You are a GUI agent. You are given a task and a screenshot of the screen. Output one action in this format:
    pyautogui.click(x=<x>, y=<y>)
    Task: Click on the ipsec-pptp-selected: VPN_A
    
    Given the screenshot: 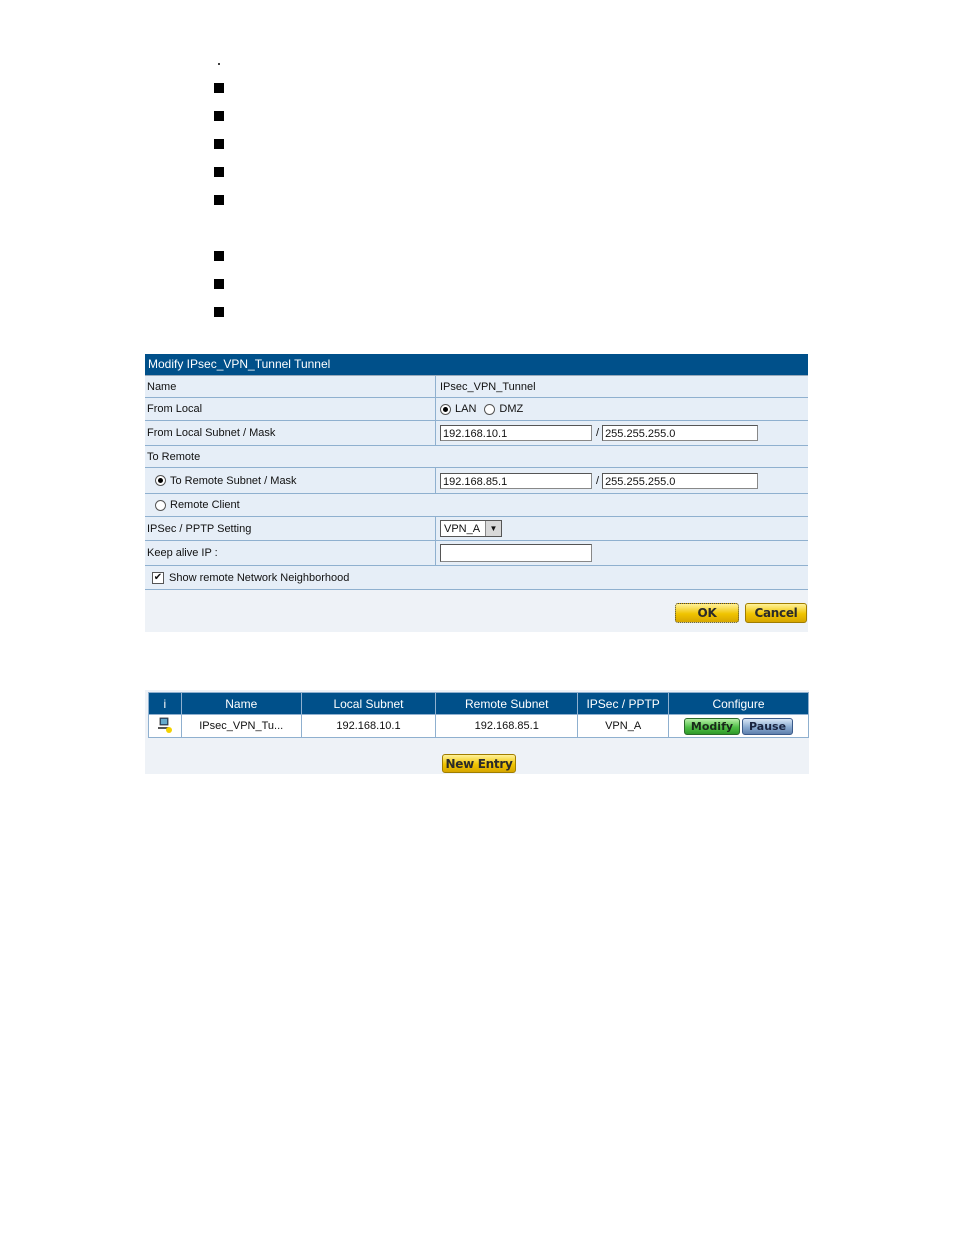 What is the action you would take?
    pyautogui.click(x=462, y=528)
    